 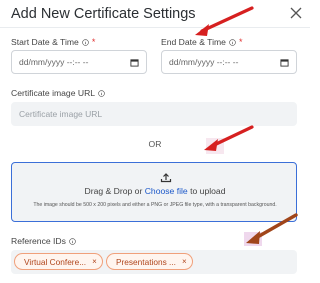 I want to click on dropzone-text-after: to upload, so click(x=206, y=191).